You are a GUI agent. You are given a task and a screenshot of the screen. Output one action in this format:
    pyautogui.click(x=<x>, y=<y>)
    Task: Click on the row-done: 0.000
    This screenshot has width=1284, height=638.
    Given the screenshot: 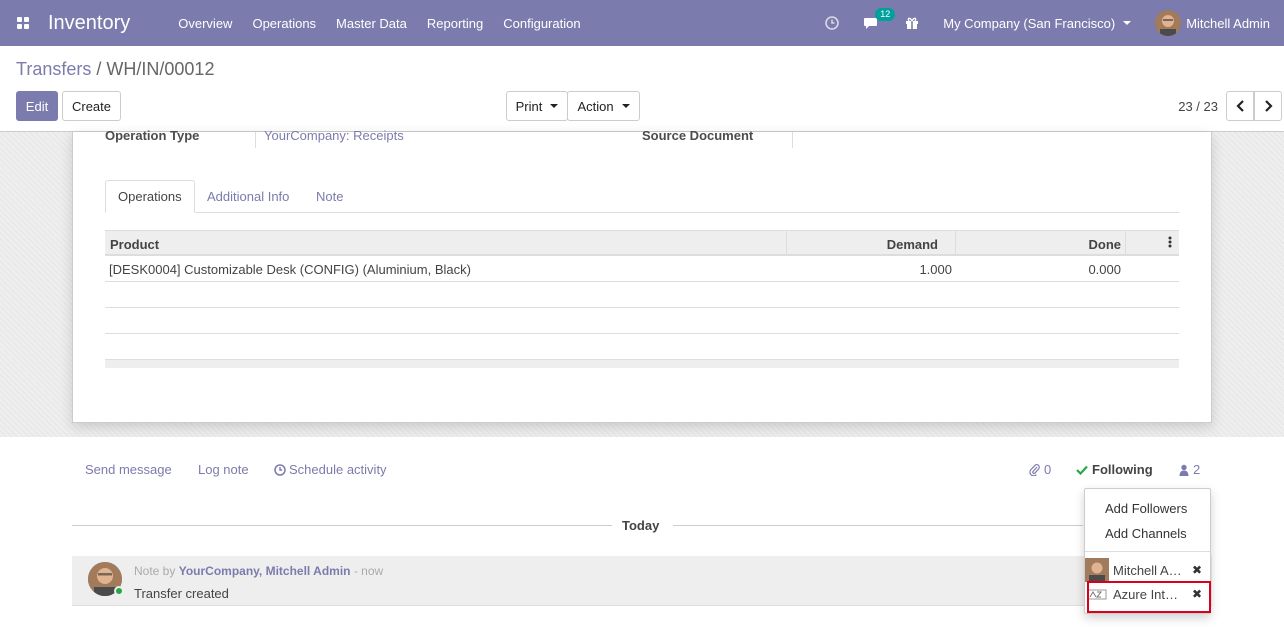 What is the action you would take?
    pyautogui.click(x=1104, y=269)
    